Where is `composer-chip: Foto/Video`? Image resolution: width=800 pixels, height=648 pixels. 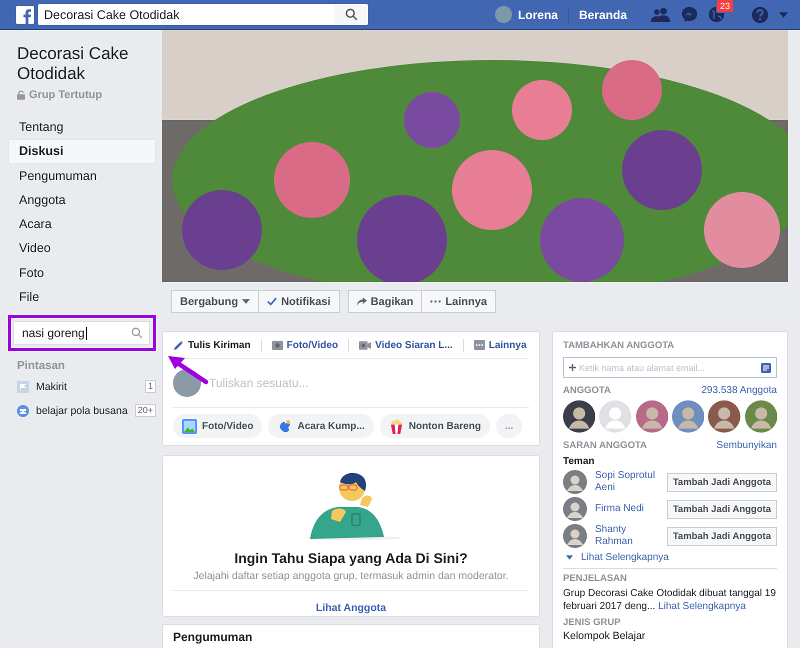 composer-chip: Foto/Video is located at coordinates (217, 426).